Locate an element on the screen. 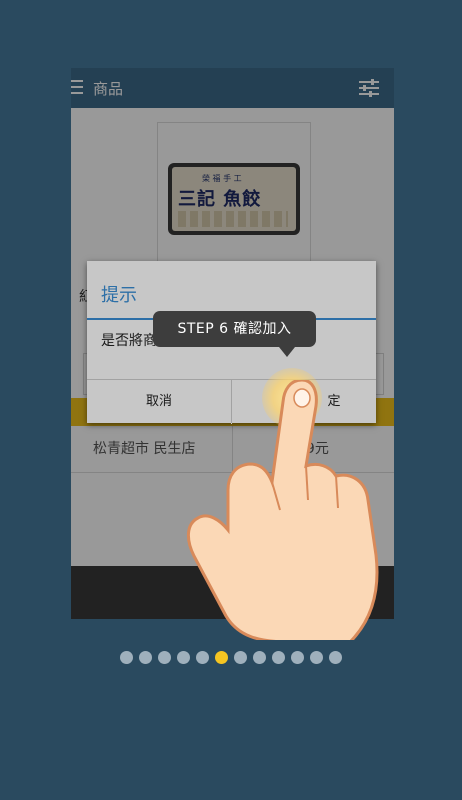  dialog-title: 提示 is located at coordinates (119, 295).